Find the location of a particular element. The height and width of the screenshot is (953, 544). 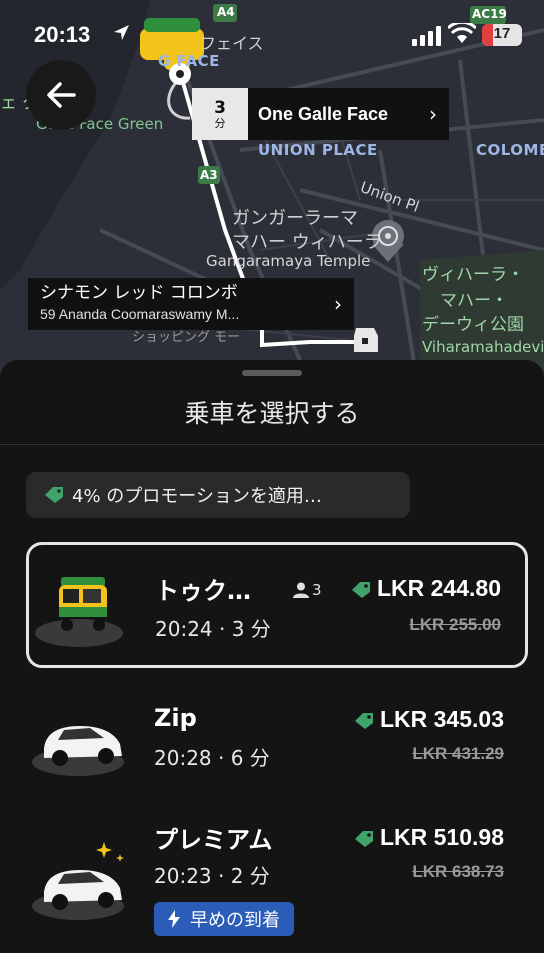

road-badge-a3: A3 is located at coordinates (209, 175).